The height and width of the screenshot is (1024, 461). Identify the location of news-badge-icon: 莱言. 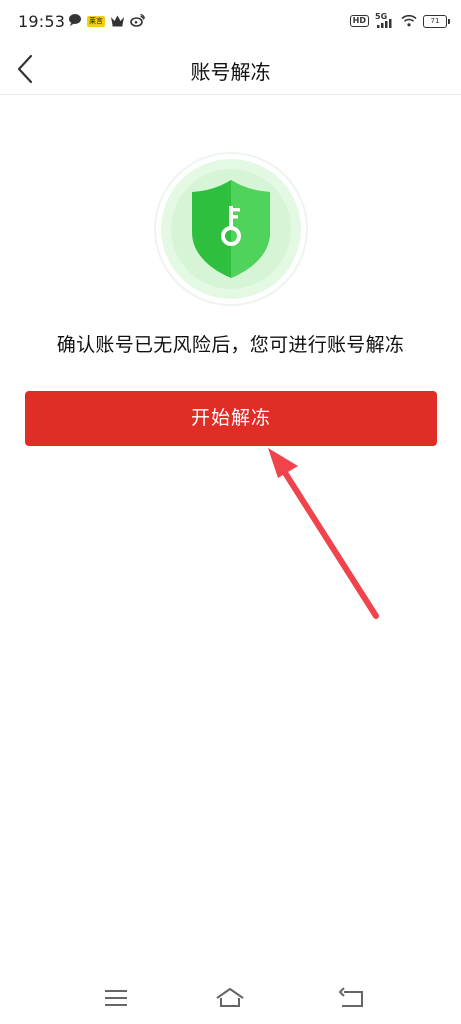
(96, 21).